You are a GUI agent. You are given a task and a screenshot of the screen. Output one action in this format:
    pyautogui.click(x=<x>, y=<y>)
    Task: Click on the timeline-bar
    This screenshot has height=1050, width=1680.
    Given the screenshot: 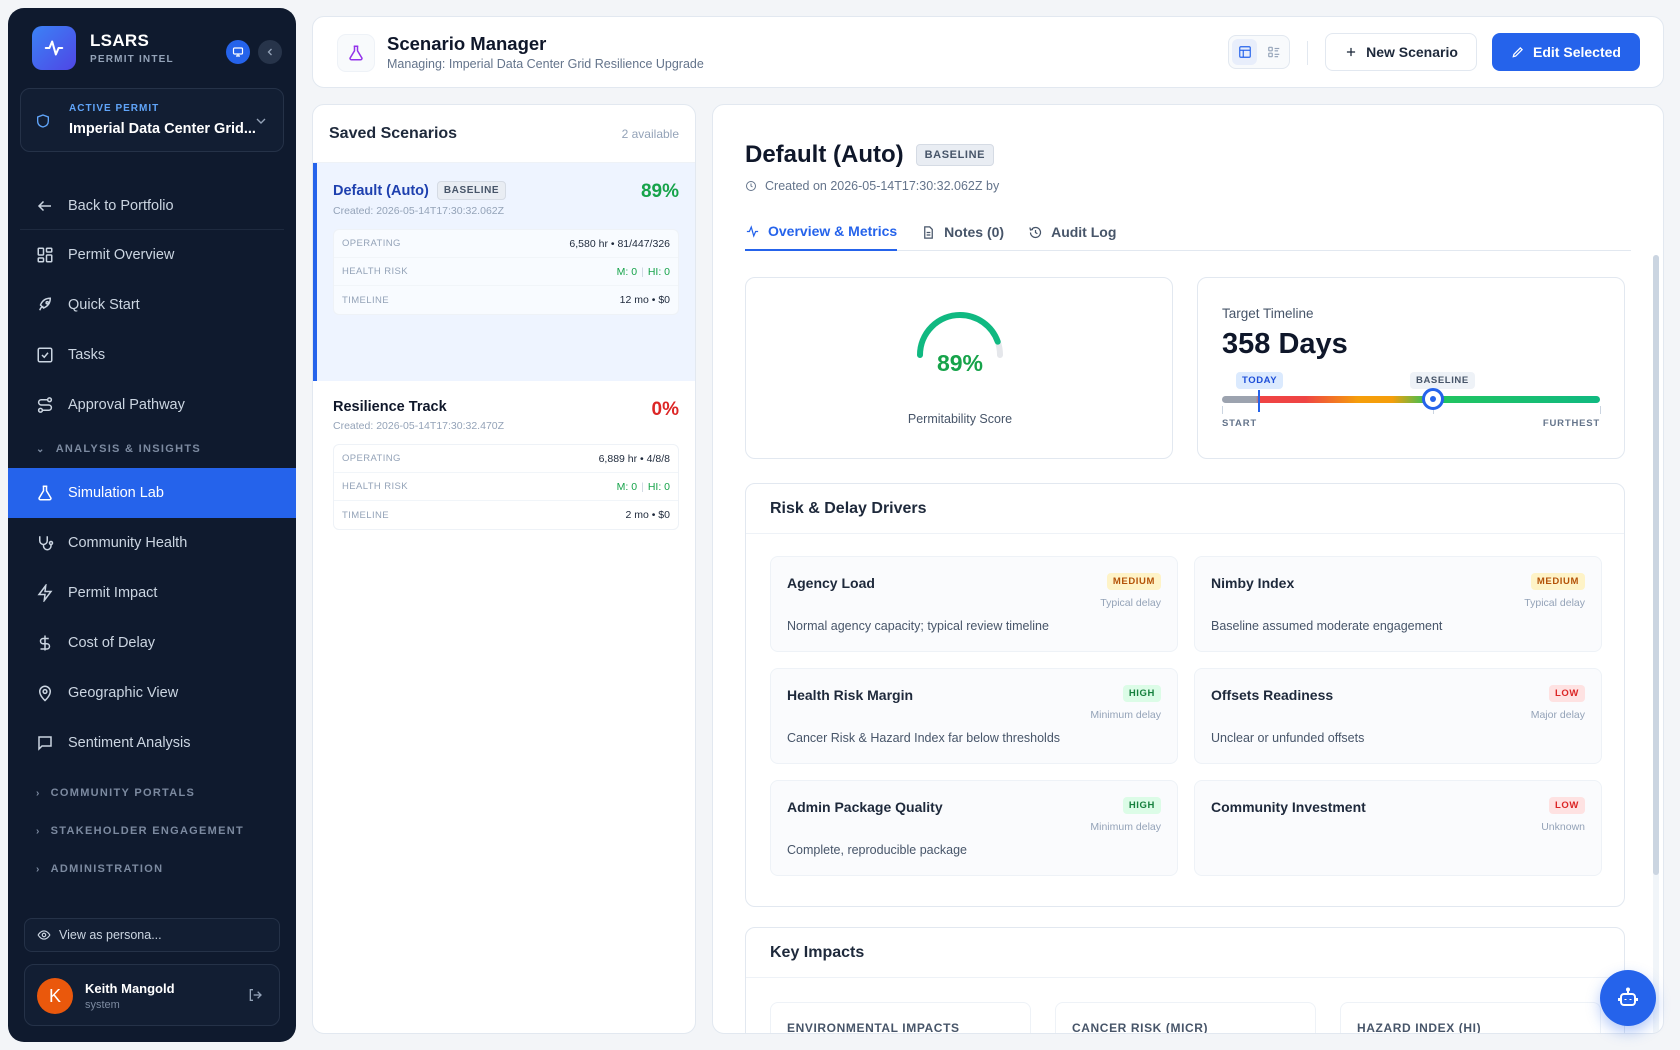 What is the action you would take?
    pyautogui.click(x=1411, y=399)
    